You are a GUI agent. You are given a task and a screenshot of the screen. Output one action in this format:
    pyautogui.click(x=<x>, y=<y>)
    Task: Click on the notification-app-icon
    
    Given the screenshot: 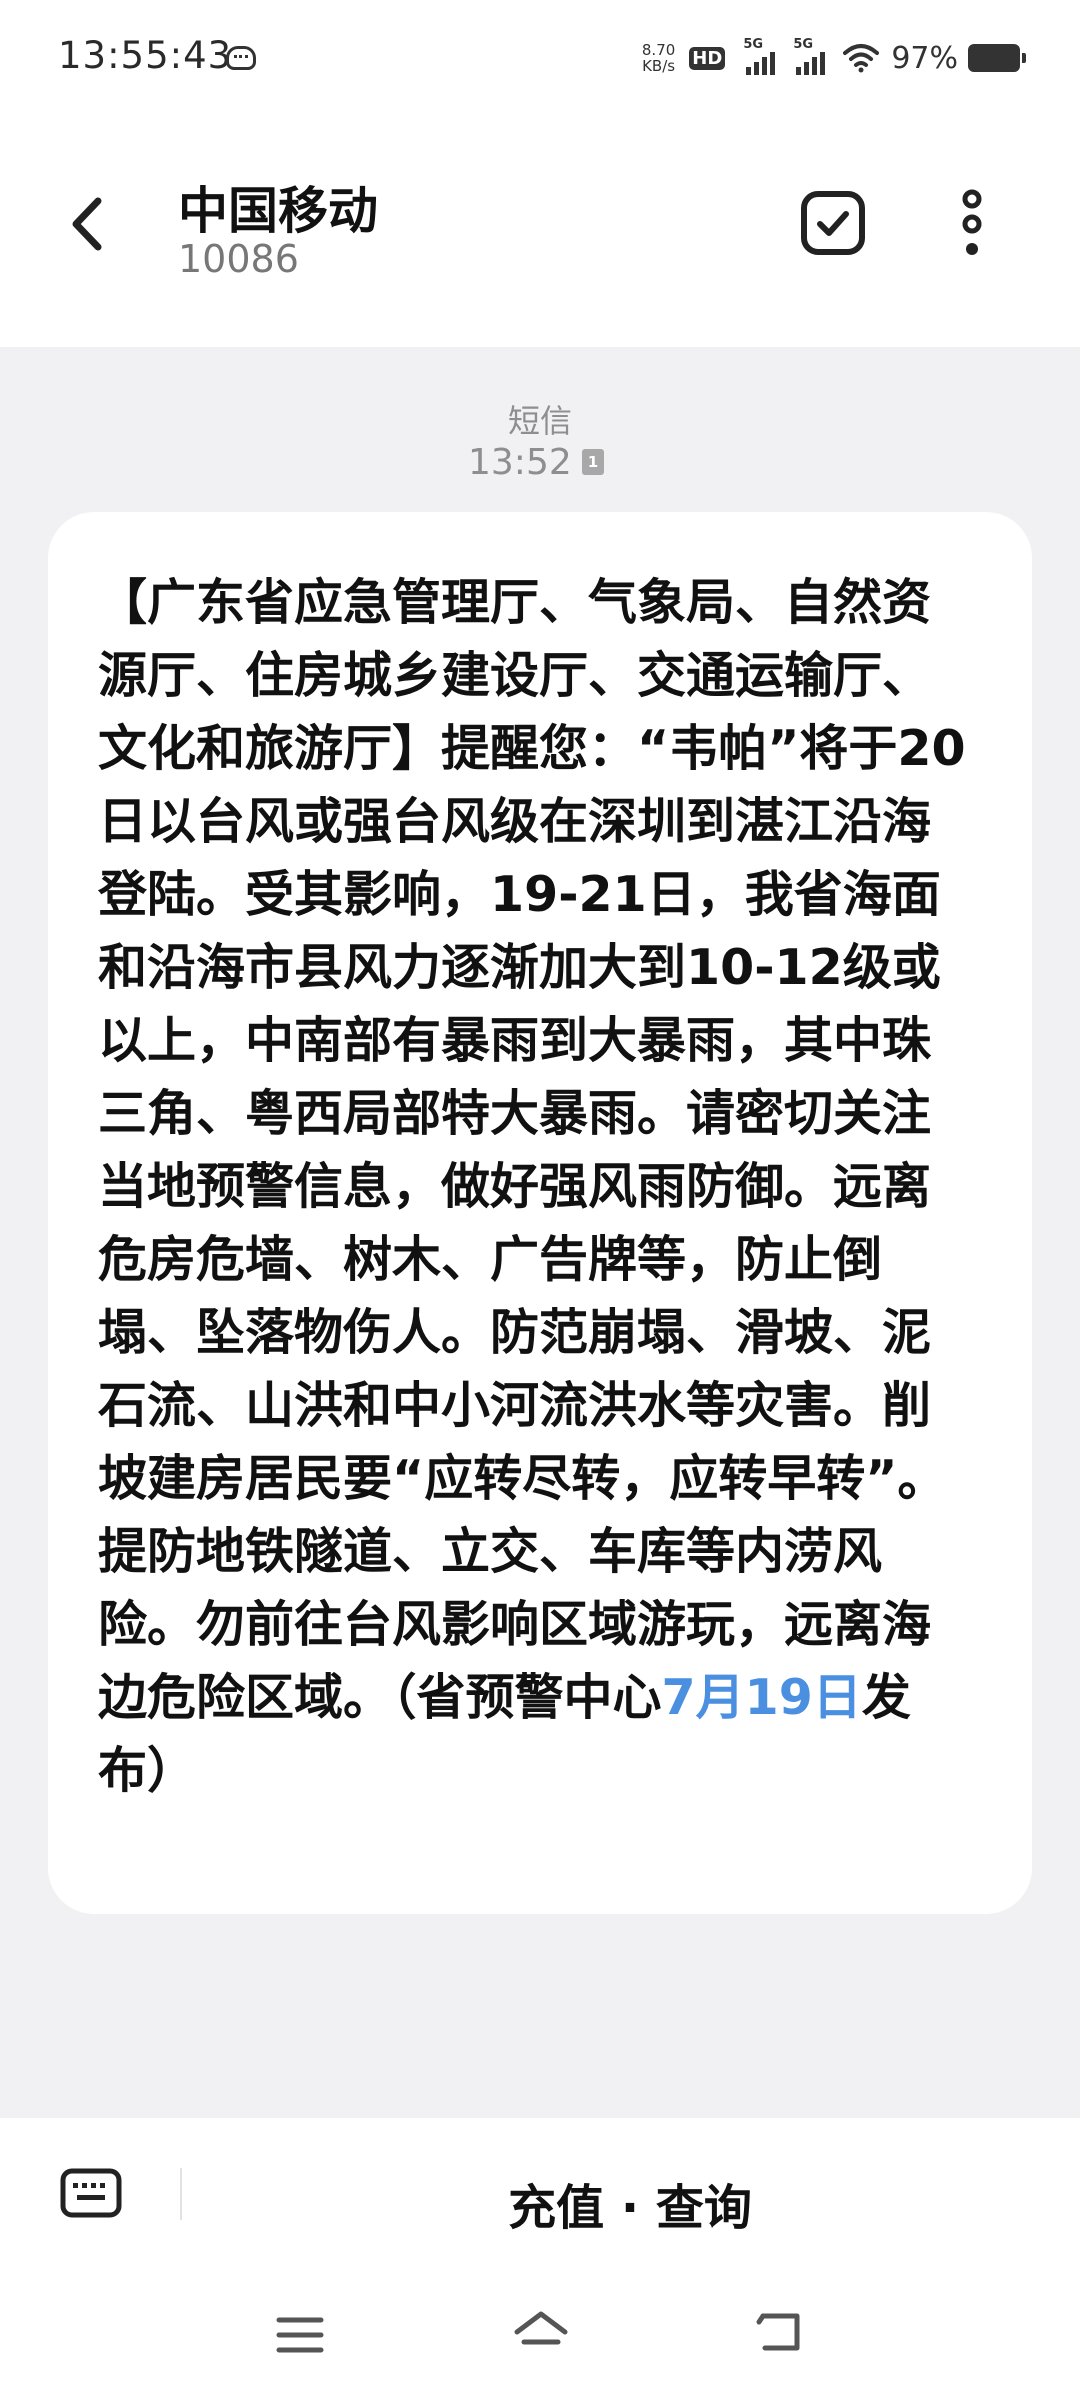 What is the action you would take?
    pyautogui.click(x=241, y=58)
    